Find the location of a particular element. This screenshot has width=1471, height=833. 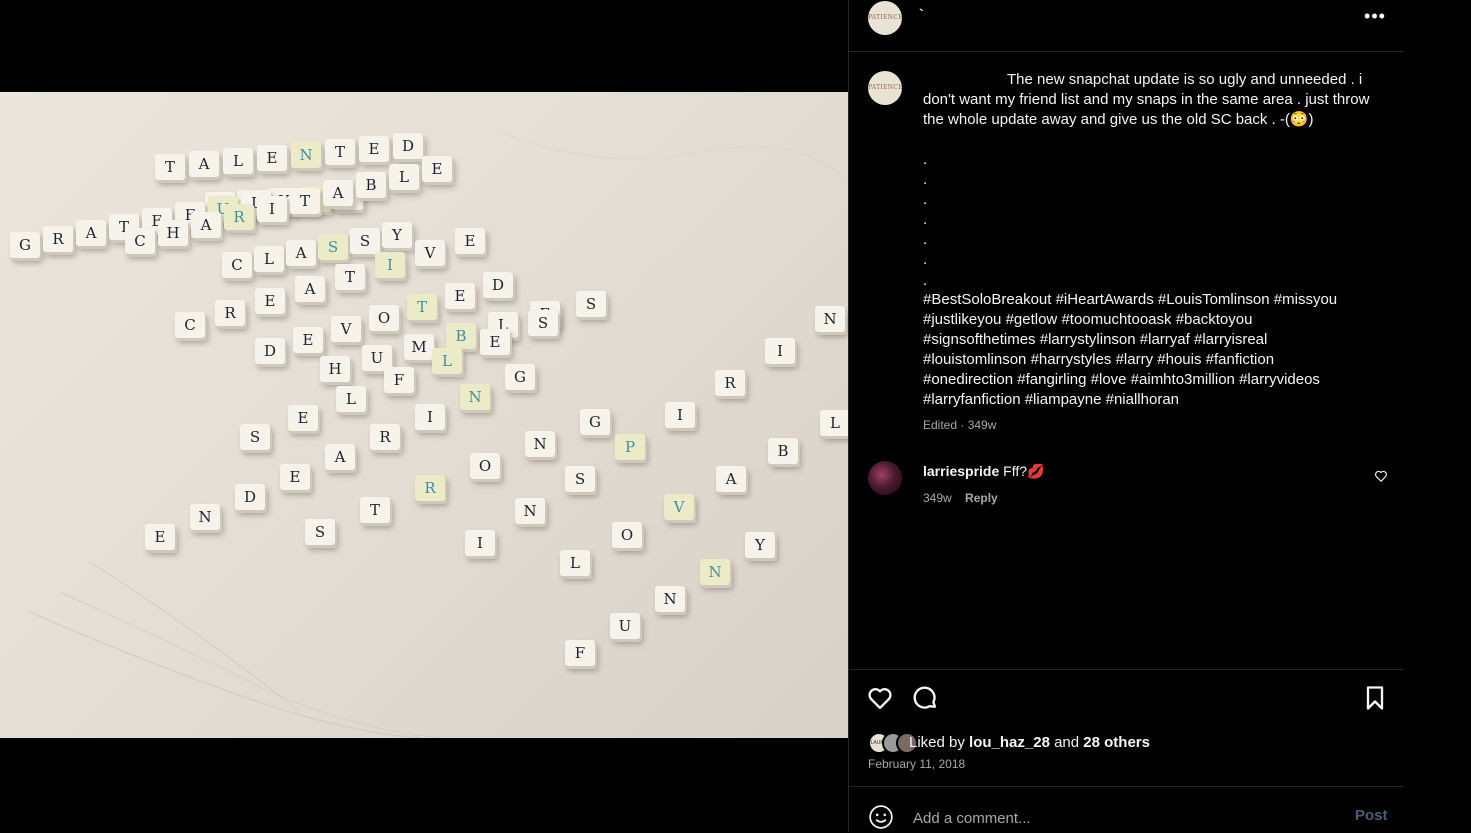

hashtag-link: #houis is located at coordinates (1179, 359).